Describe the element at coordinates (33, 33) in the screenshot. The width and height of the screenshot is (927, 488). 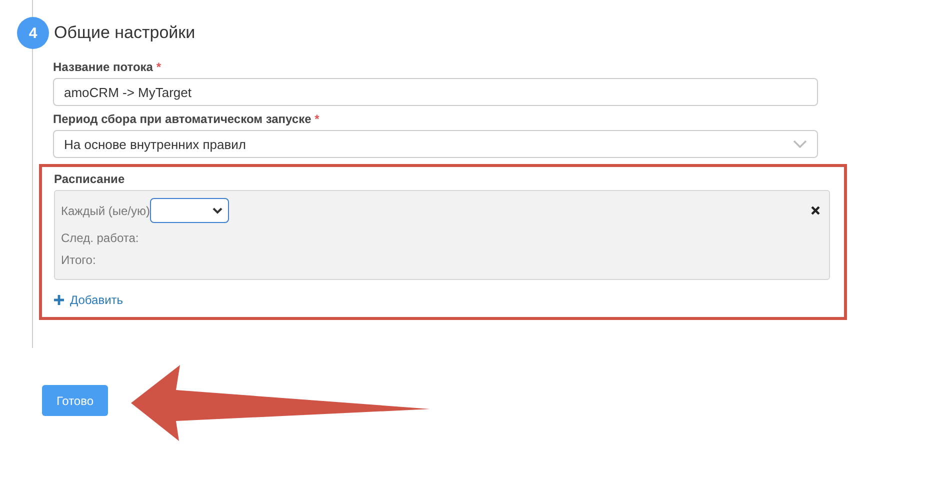
I see `step-number-badge: 4` at that location.